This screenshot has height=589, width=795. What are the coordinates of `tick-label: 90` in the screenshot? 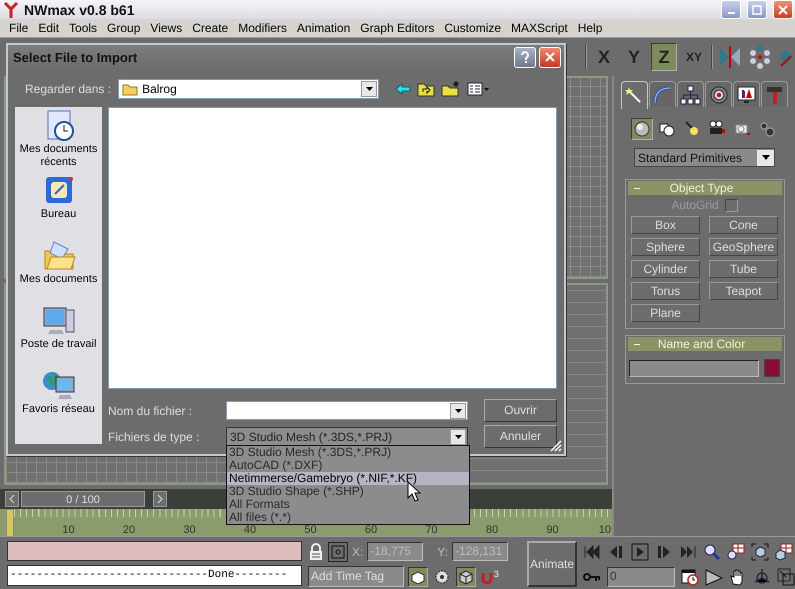 It's located at (552, 530).